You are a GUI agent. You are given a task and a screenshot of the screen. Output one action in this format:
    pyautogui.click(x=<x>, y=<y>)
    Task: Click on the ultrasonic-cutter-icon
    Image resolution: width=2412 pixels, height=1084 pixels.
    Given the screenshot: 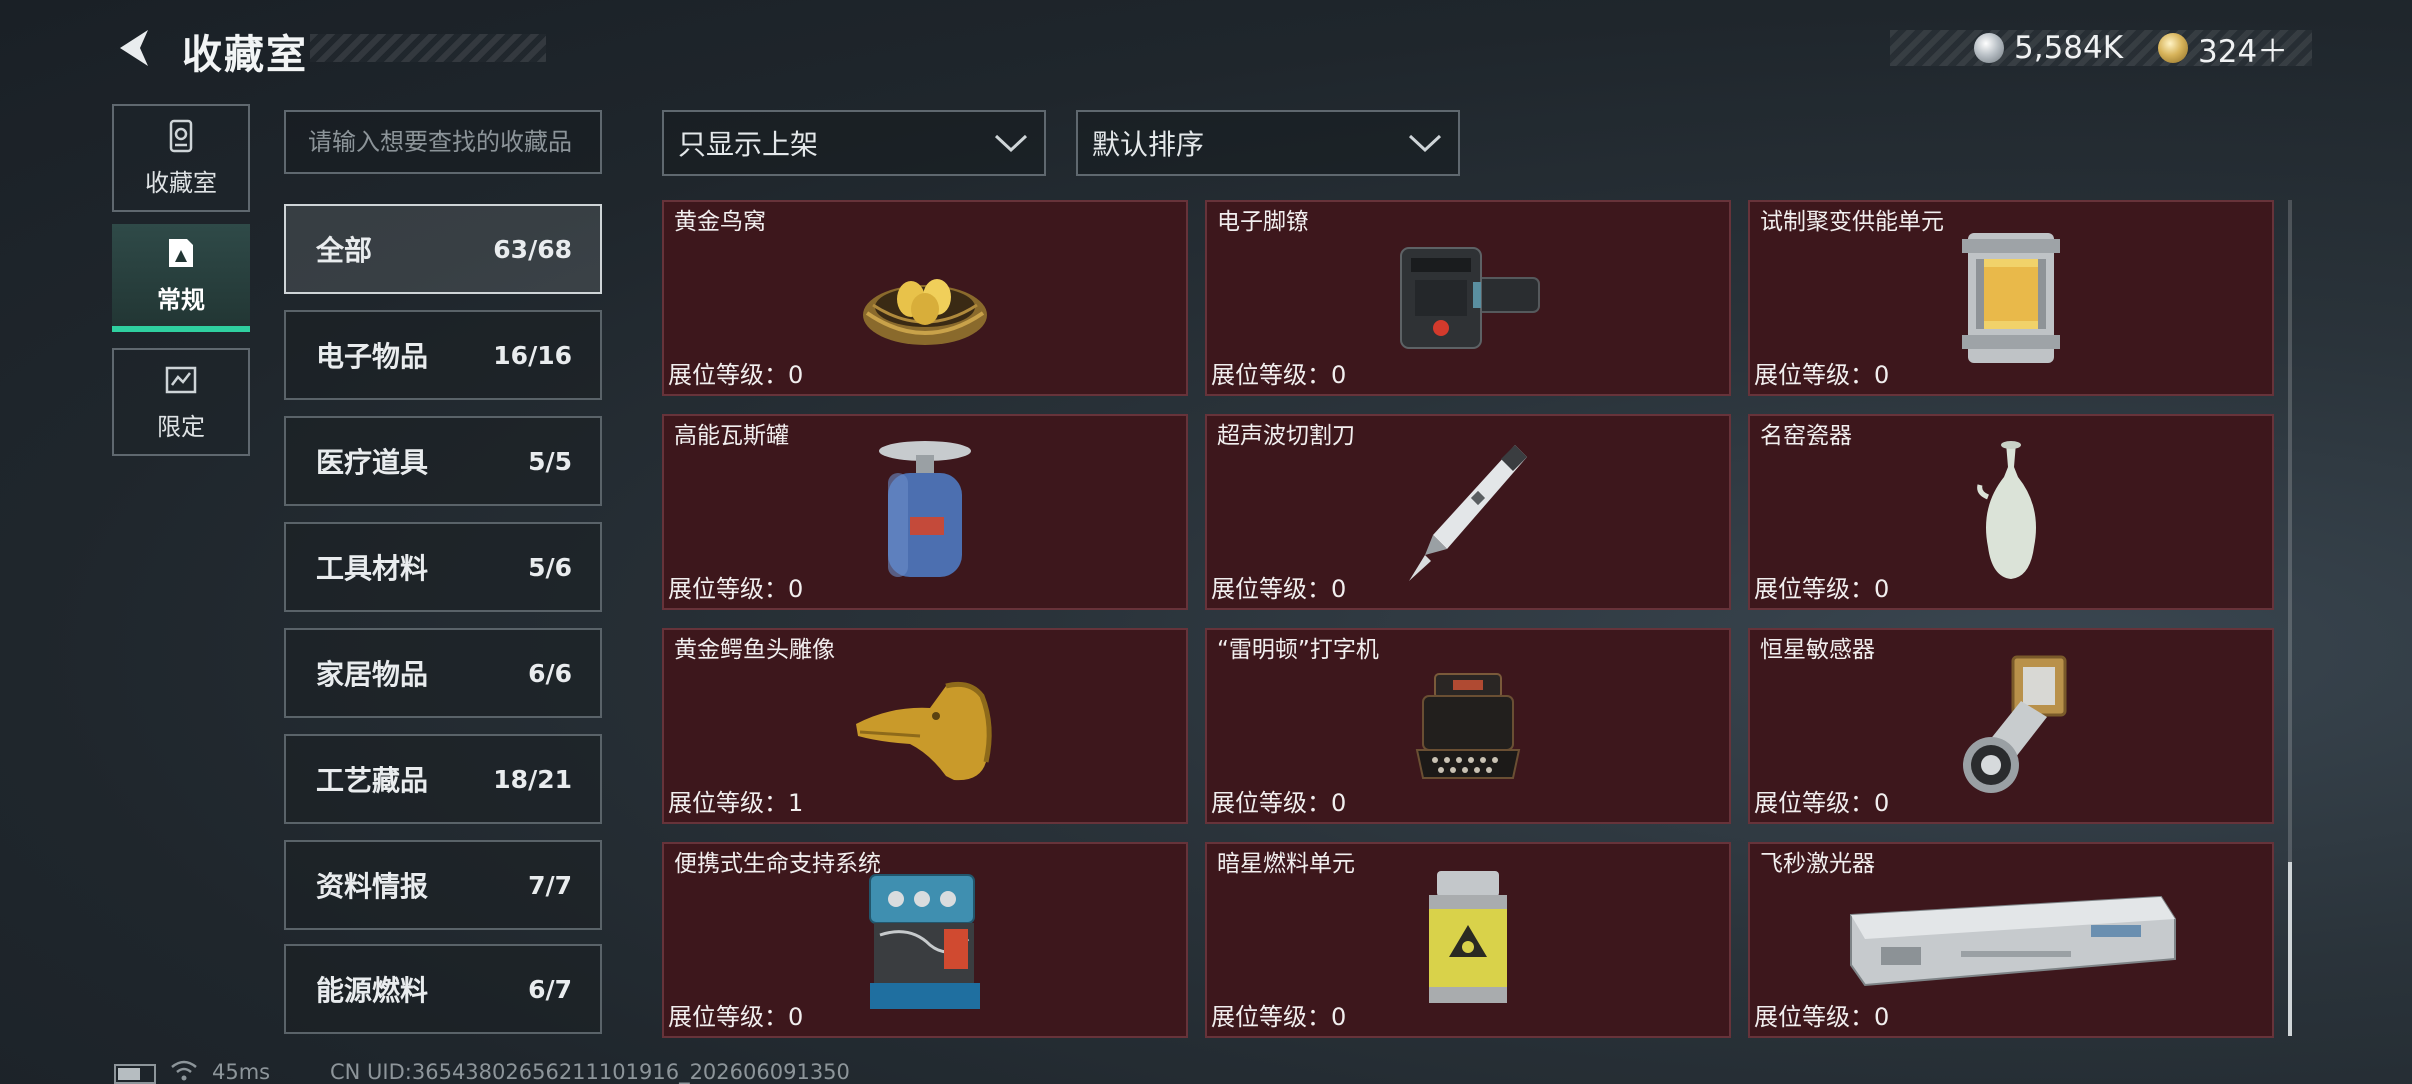 What is the action you would take?
    pyautogui.click(x=1468, y=512)
    